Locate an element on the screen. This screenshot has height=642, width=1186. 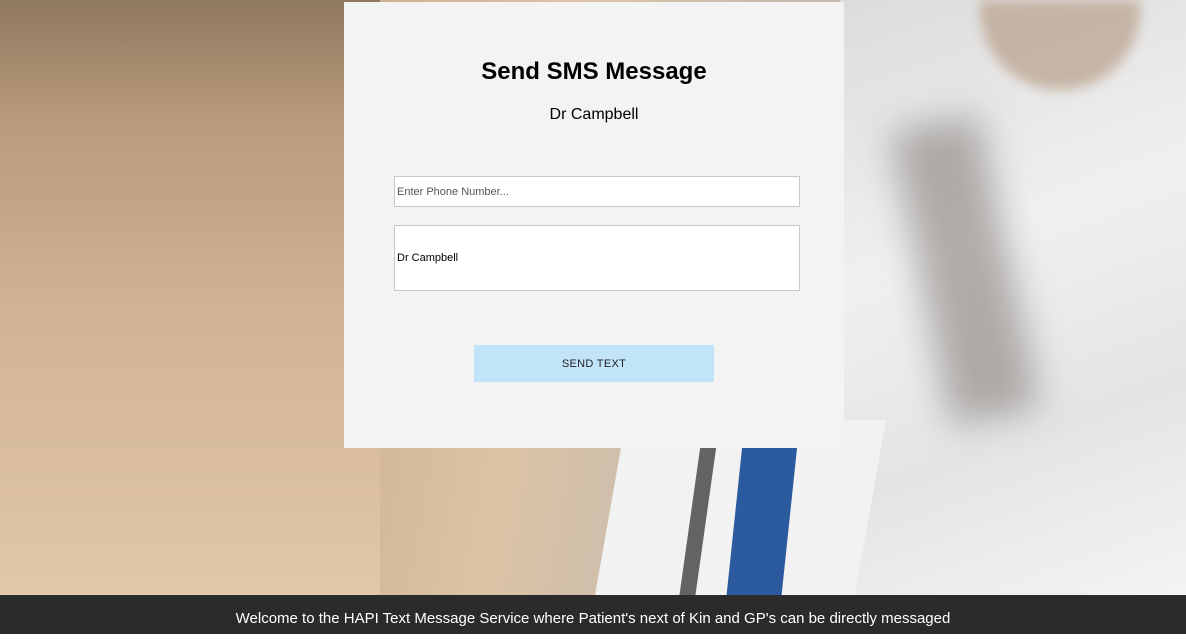
page-title: Send SMS Message is located at coordinates (594, 71).